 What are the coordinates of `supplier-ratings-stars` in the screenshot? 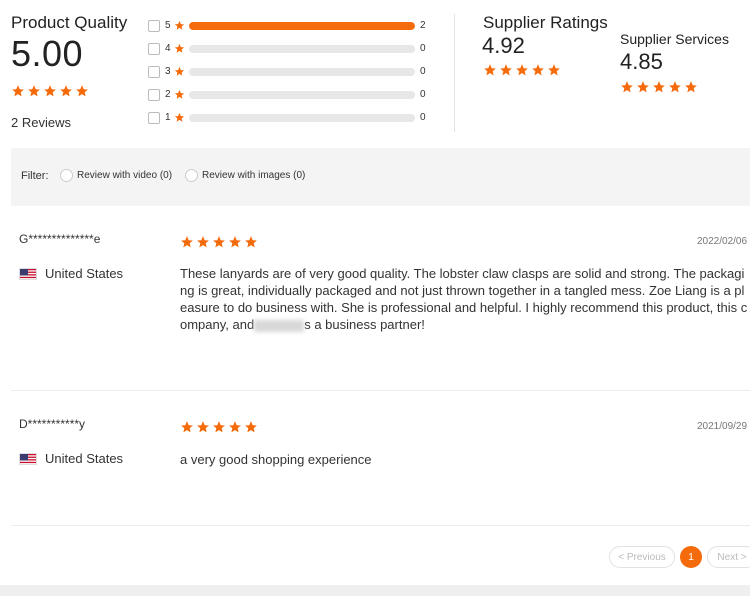 It's located at (522, 70).